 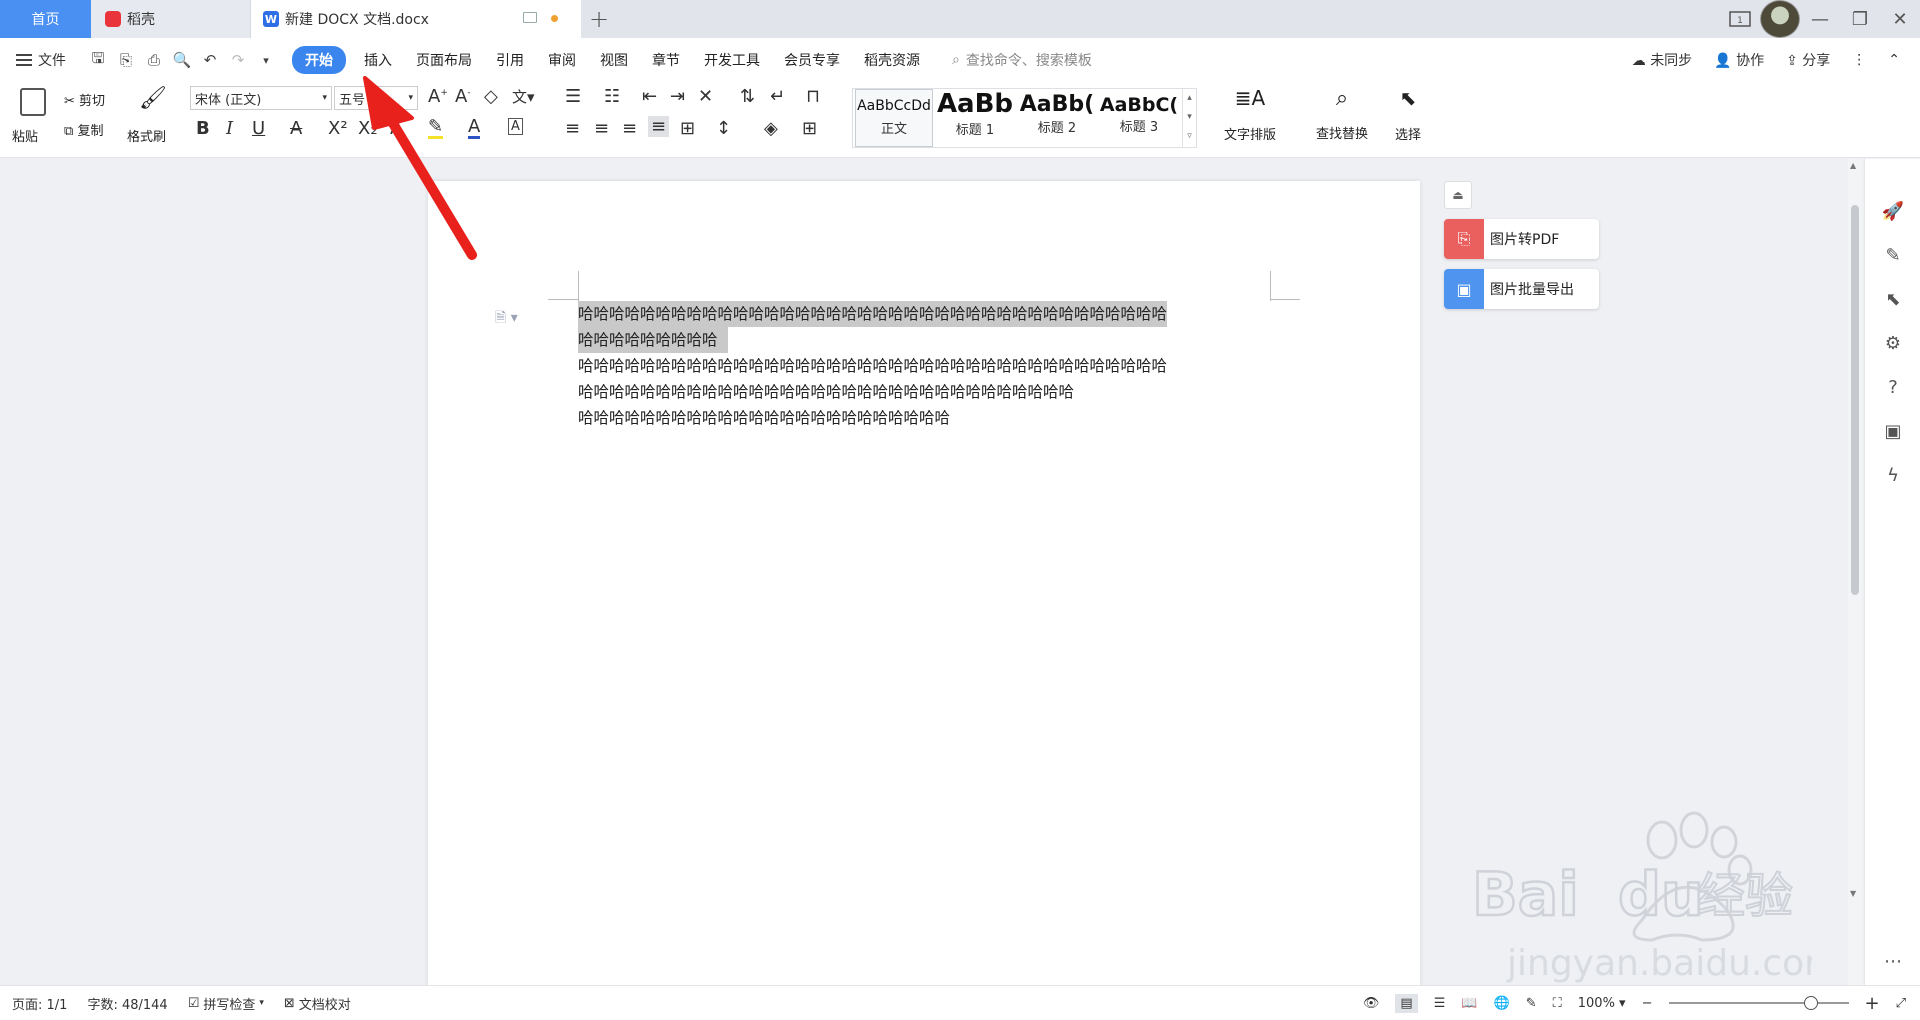 What do you see at coordinates (1740, 19) in the screenshot?
I see `window-layout-icon: 1` at bounding box center [1740, 19].